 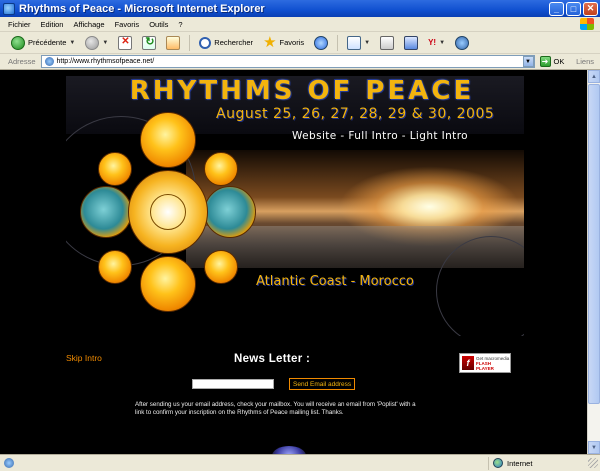 I want to click on messenger-icon, so click(x=462, y=42).